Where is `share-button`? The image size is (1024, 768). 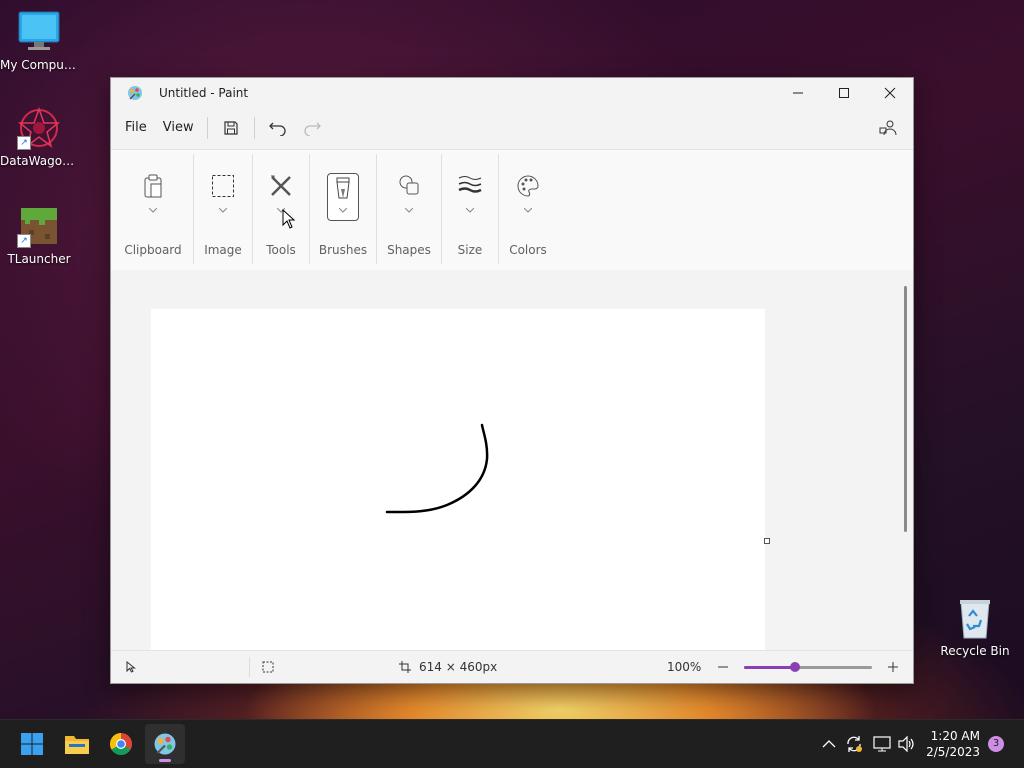
share-button is located at coordinates (888, 128).